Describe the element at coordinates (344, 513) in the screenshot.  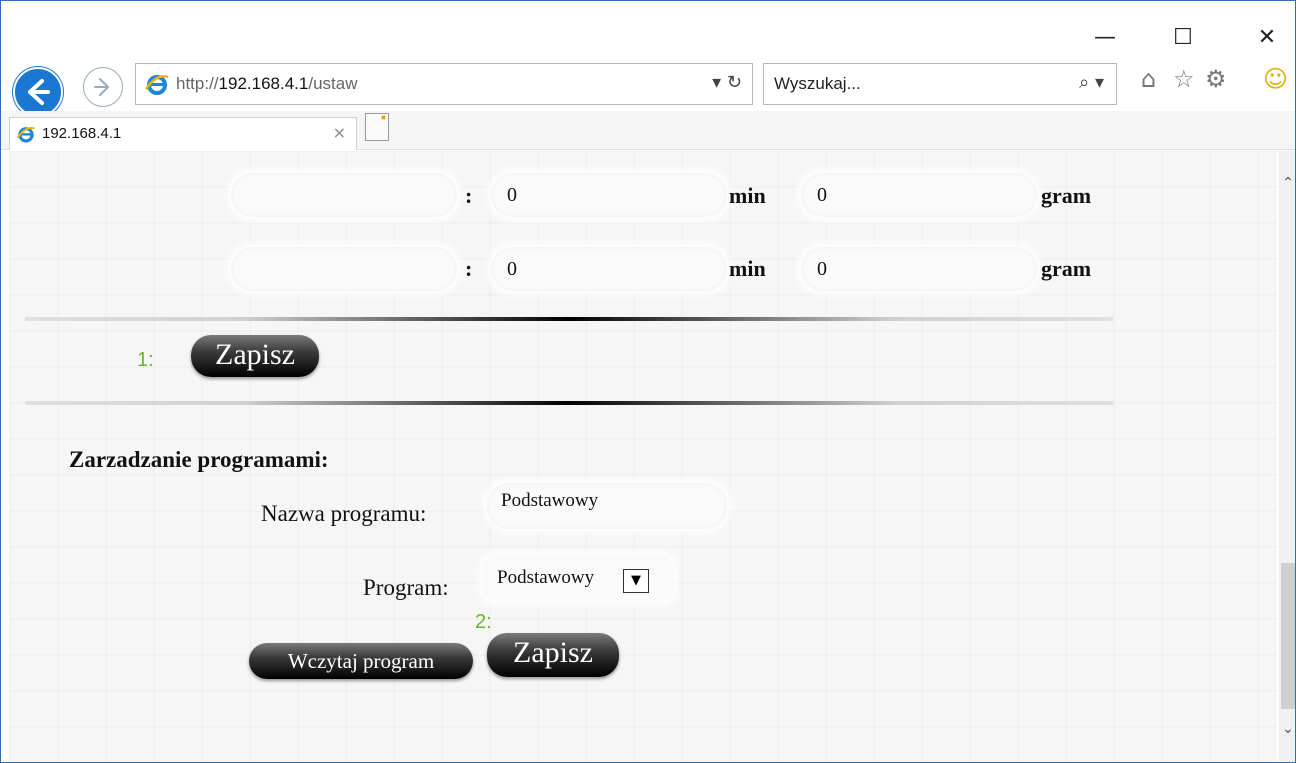
I see `program-name-label: Nazwa programu:` at that location.